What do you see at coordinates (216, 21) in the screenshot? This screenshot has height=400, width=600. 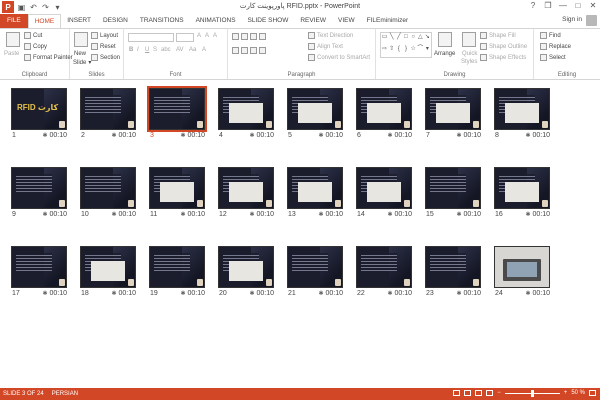 I see `tab-animations: ANIMATIONS` at bounding box center [216, 21].